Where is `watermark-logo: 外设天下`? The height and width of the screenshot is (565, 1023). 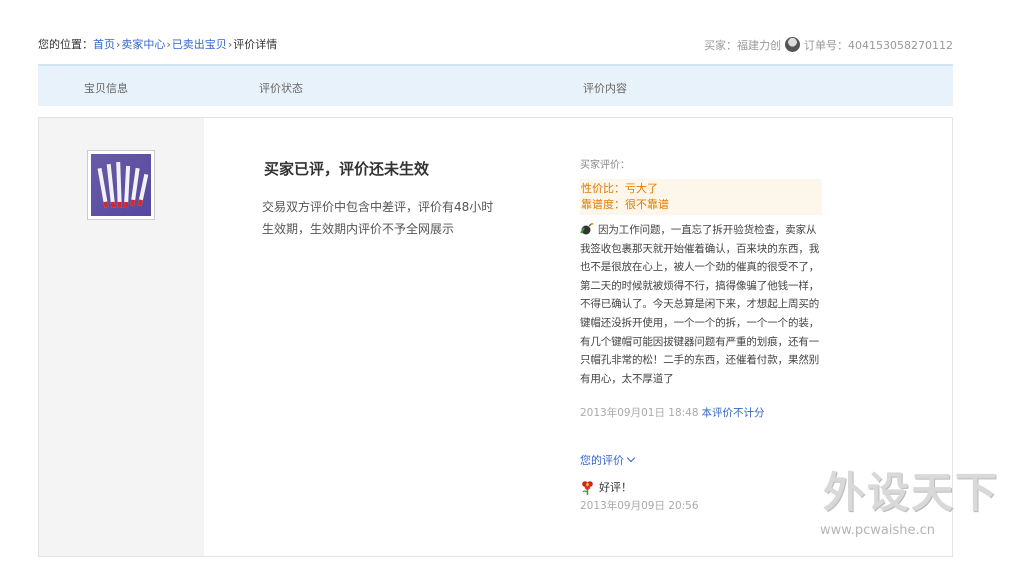
watermark-logo: 外设天下 is located at coordinates (918, 498).